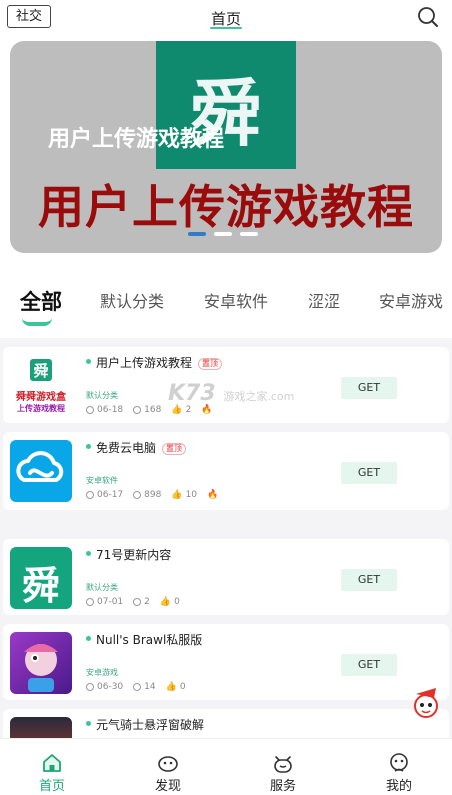  I want to click on category-tab-all: 全部, so click(41, 301).